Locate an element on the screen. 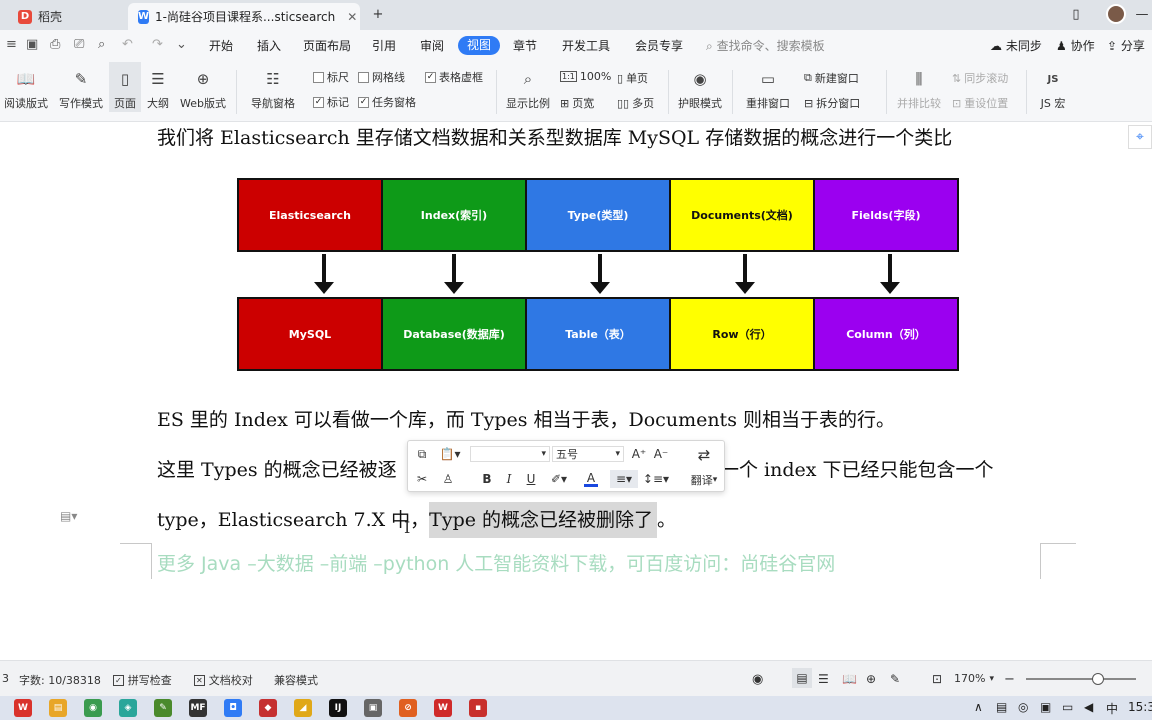 Image resolution: width=1152 pixels, height=720 pixels. zoom-out-icon: − is located at coordinates (1009, 679).